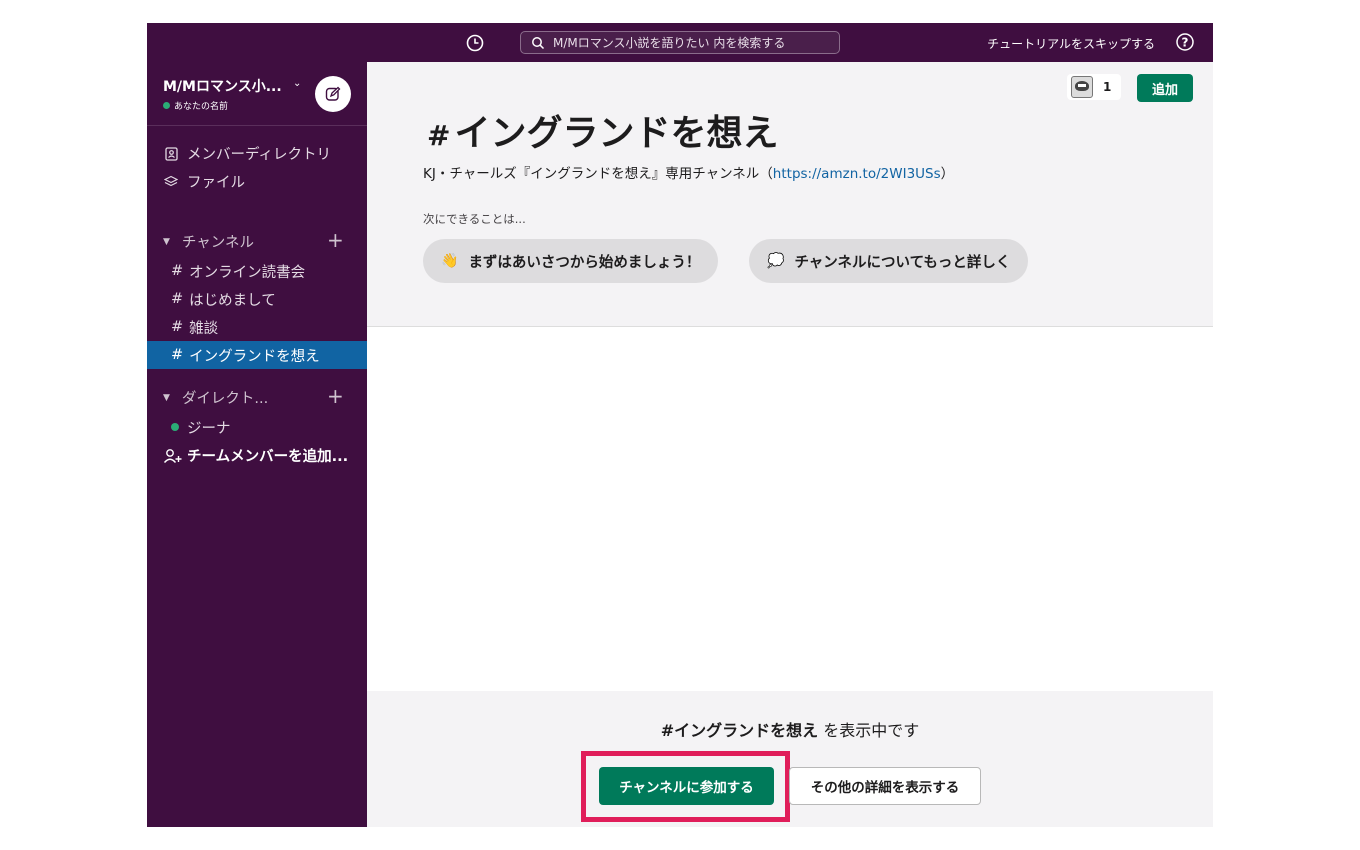 This screenshot has width=1360, height=850. Describe the element at coordinates (335, 240) in the screenshot. I see `add-channel-icon: +` at that location.